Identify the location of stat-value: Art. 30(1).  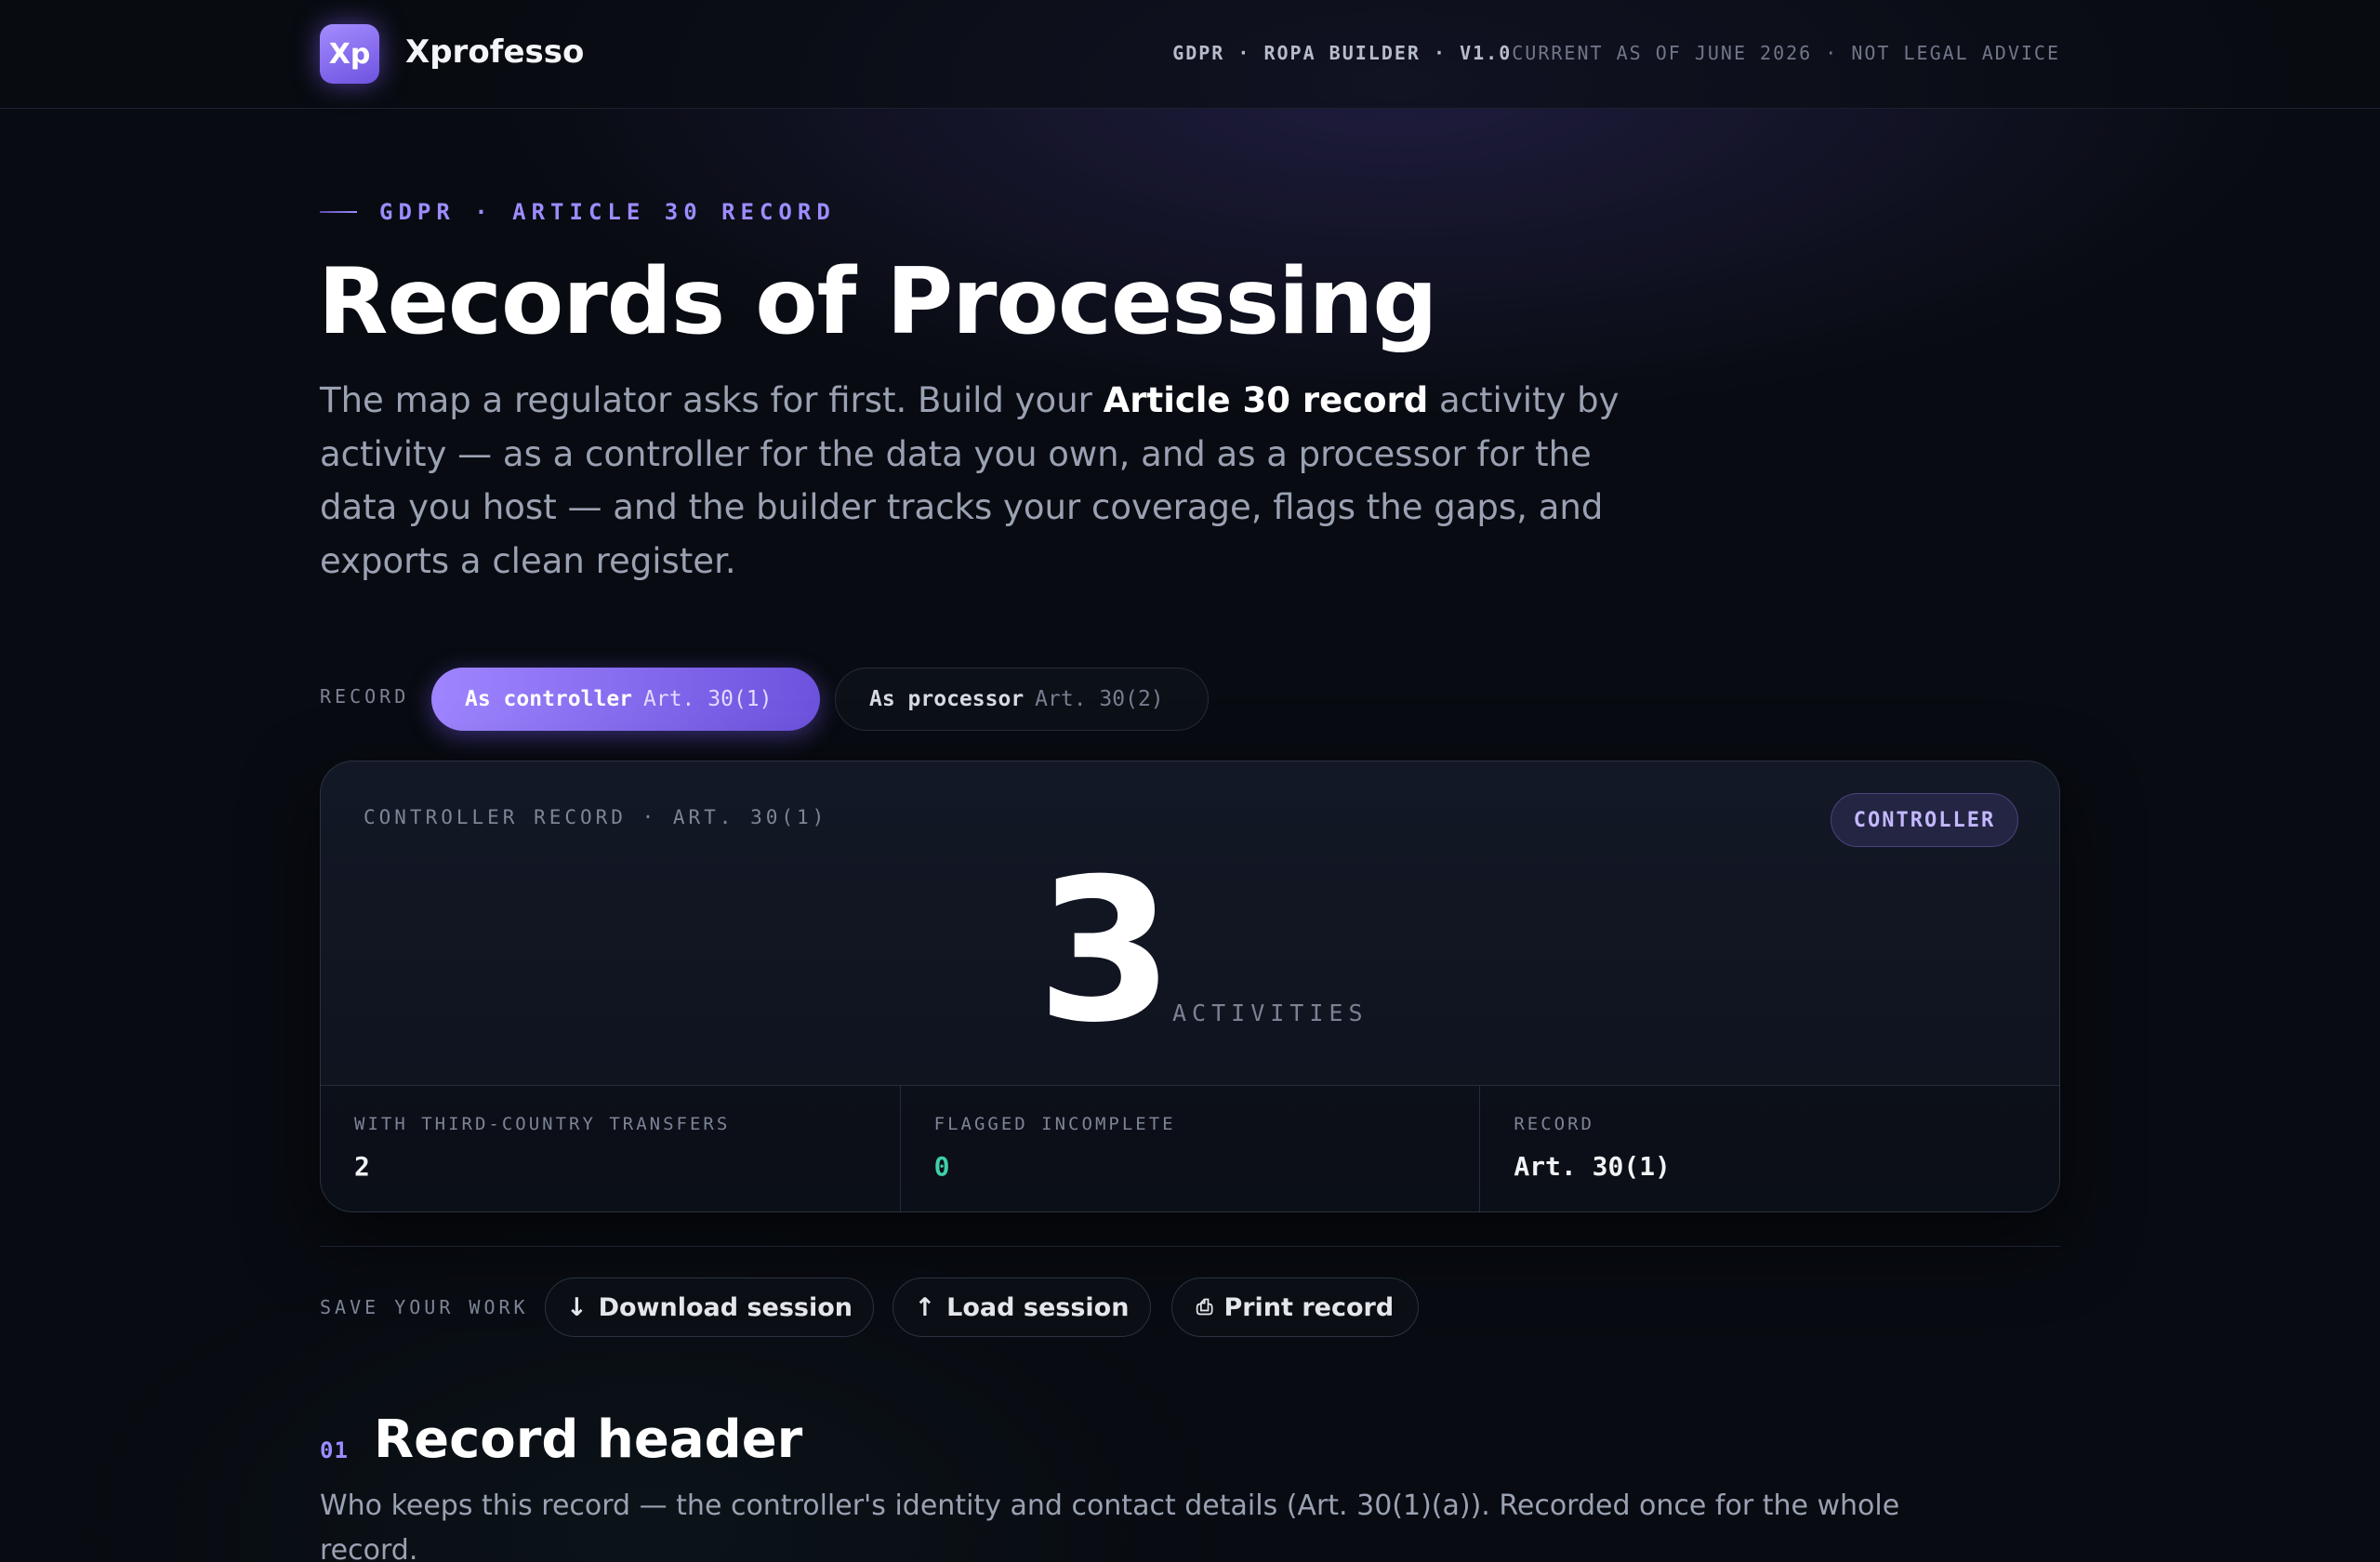
(1592, 1166).